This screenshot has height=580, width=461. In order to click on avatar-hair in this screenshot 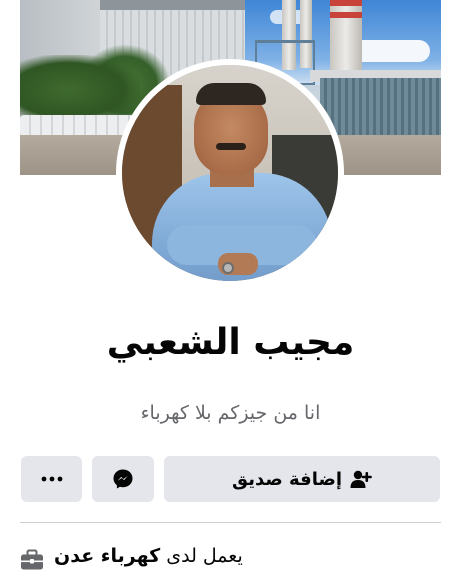, I will do `click(231, 94)`.